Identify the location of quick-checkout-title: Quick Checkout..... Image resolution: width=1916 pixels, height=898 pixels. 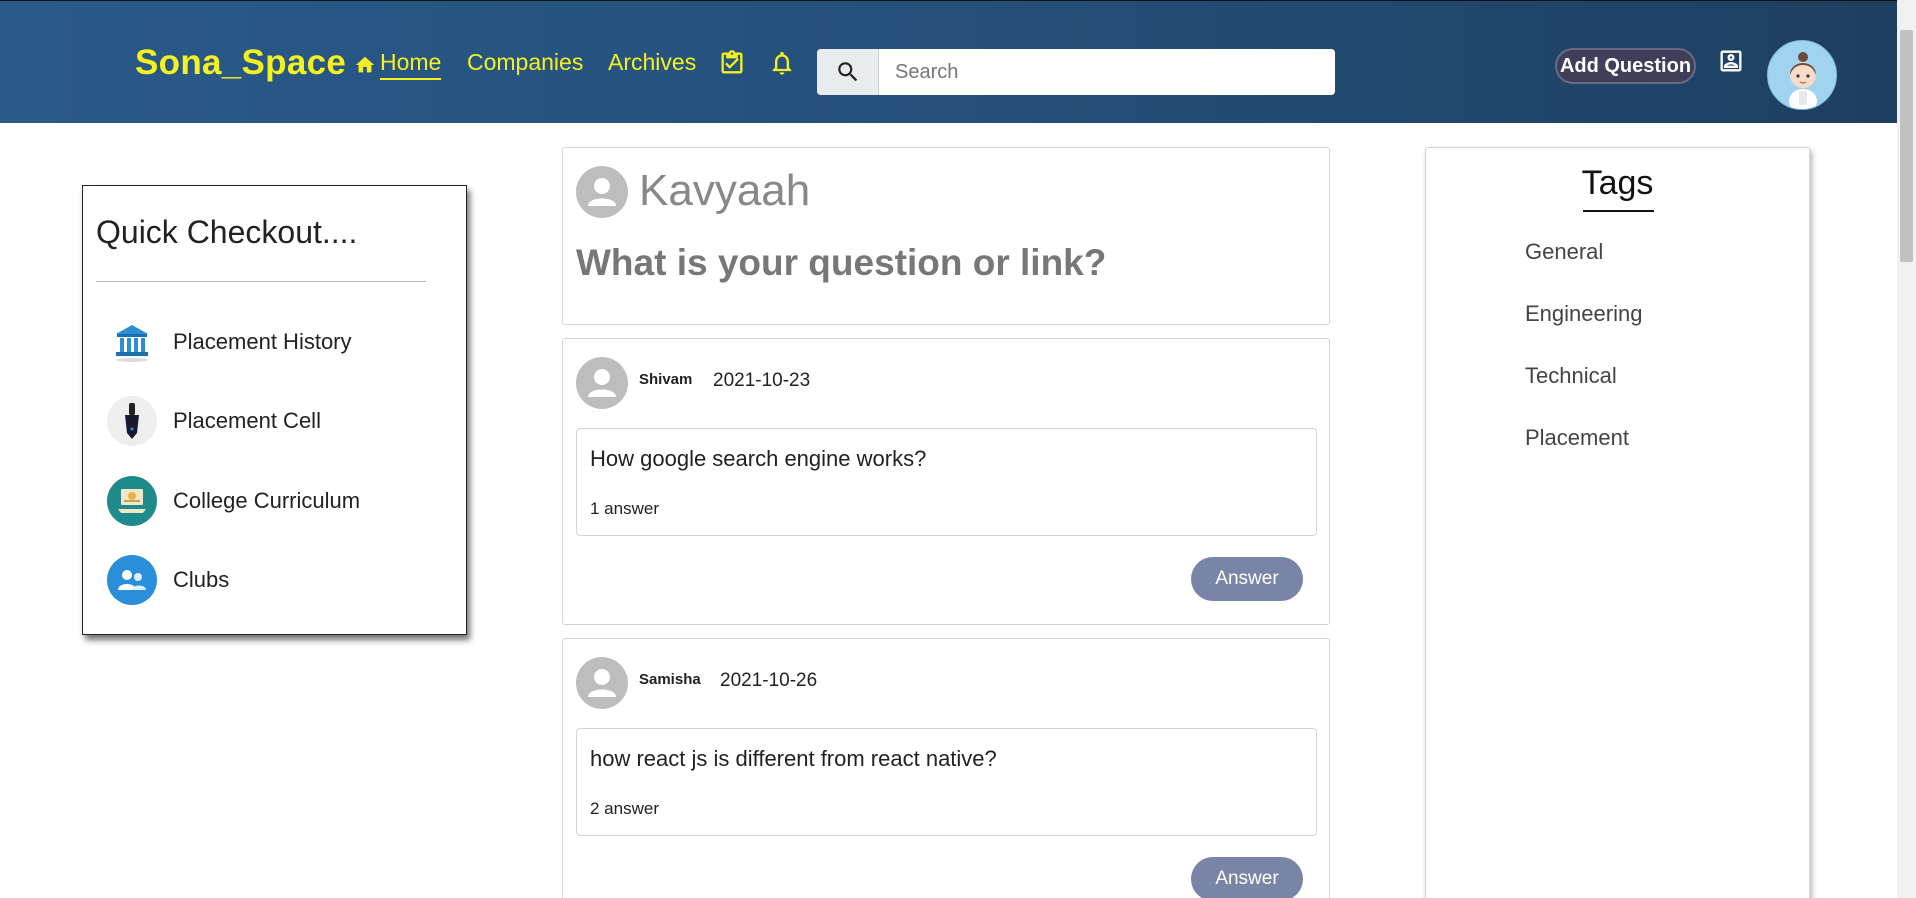
(227, 232).